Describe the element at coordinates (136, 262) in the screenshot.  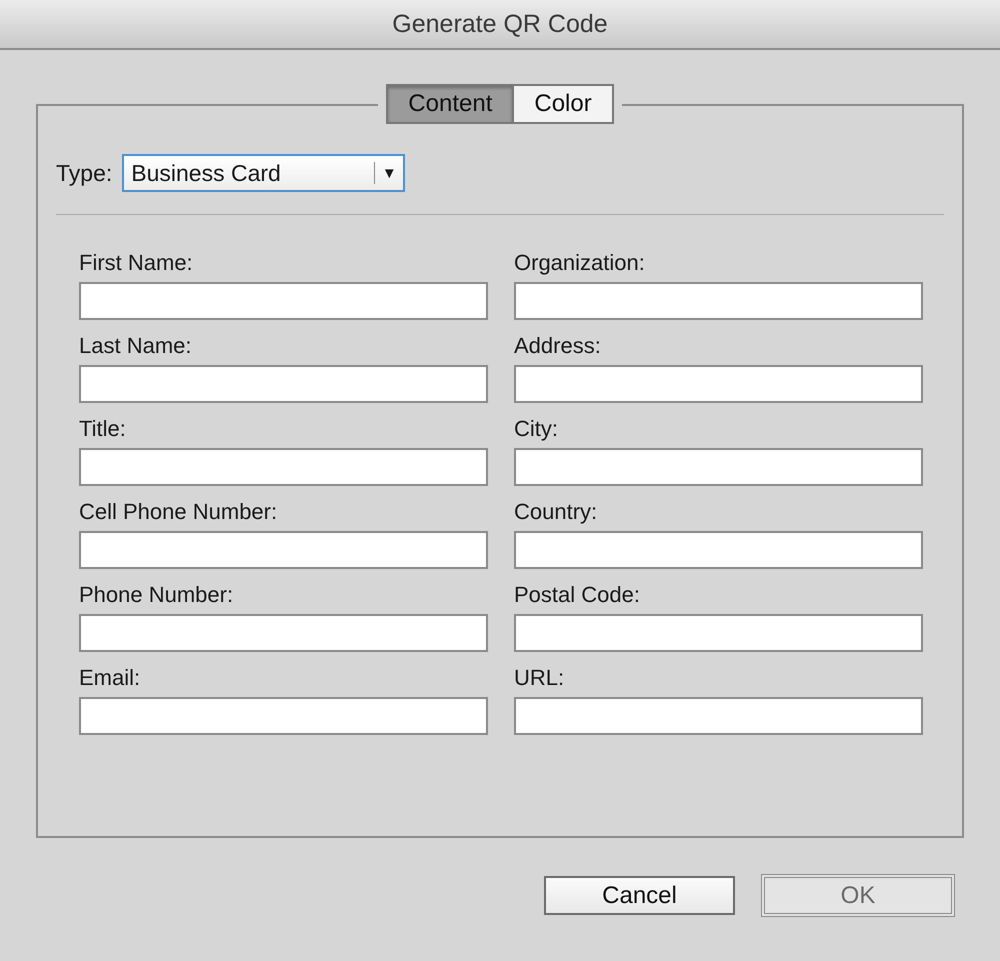
I see `field-label: First Name:` at that location.